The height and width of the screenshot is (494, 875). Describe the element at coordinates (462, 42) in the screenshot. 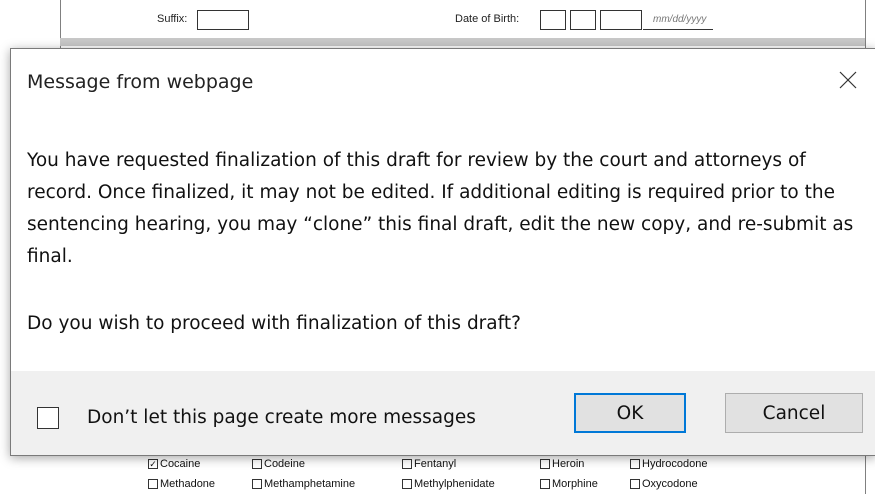

I see `form-section-divider` at that location.